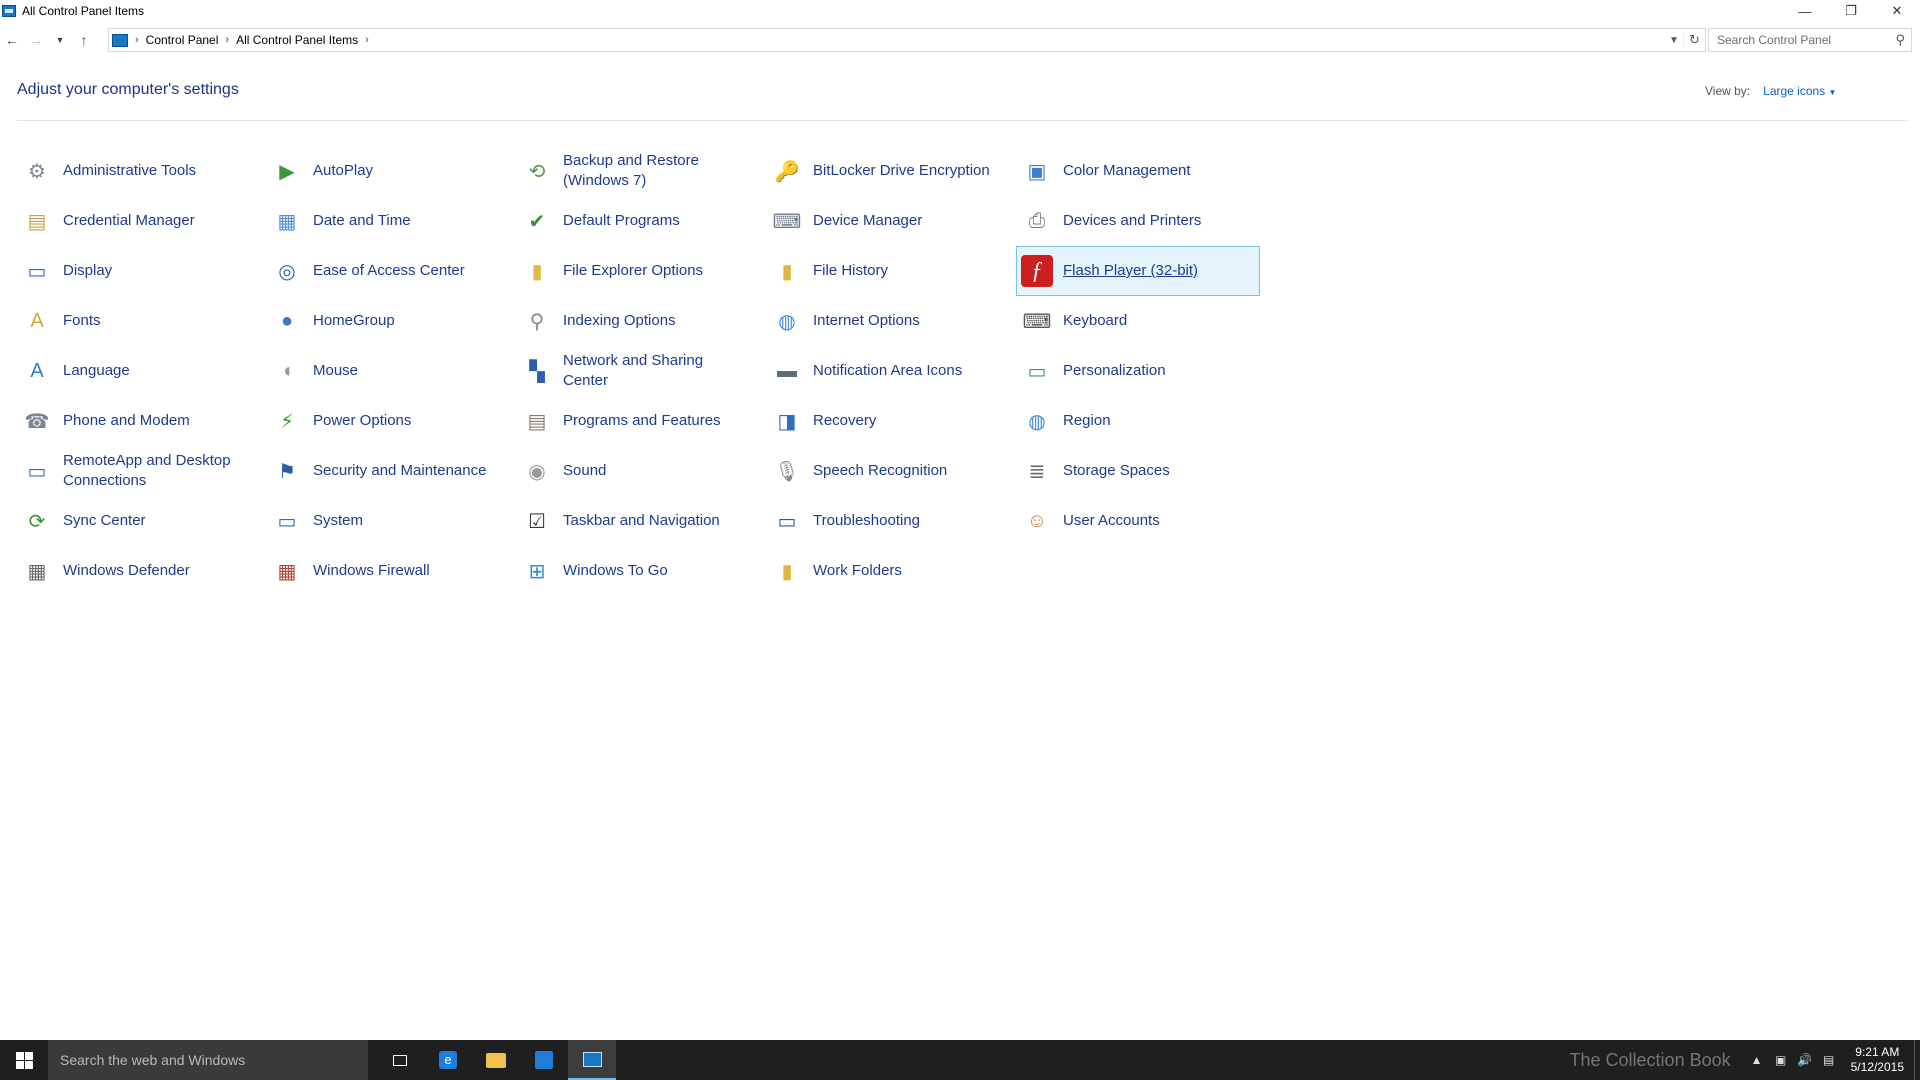  What do you see at coordinates (138, 371) in the screenshot?
I see `cp-item-language: A Language` at bounding box center [138, 371].